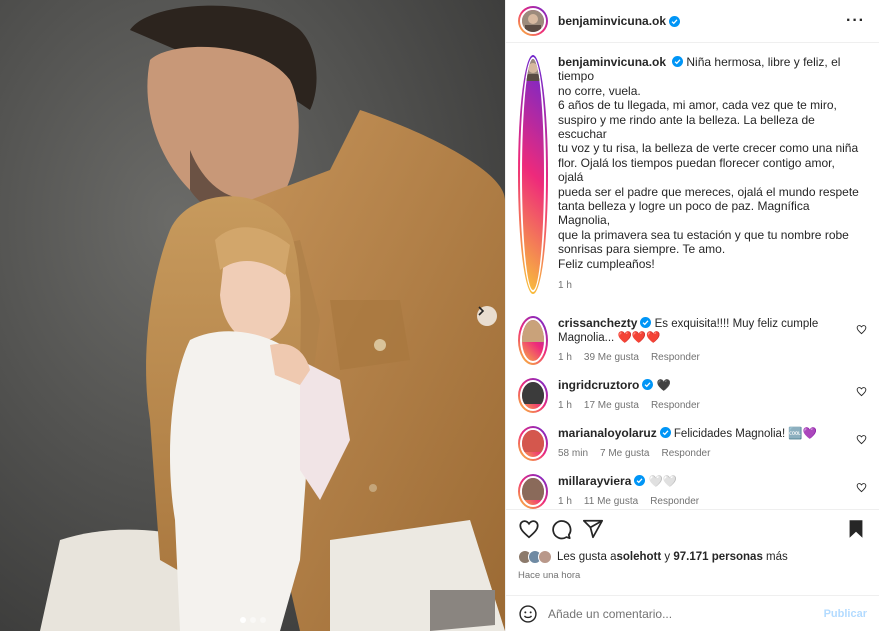 The image size is (879, 631). What do you see at coordinates (692, 395) in the screenshot?
I see `comment-item: ingridcruztoro 🖤 1 h 17 Me gusta Responder` at bounding box center [692, 395].